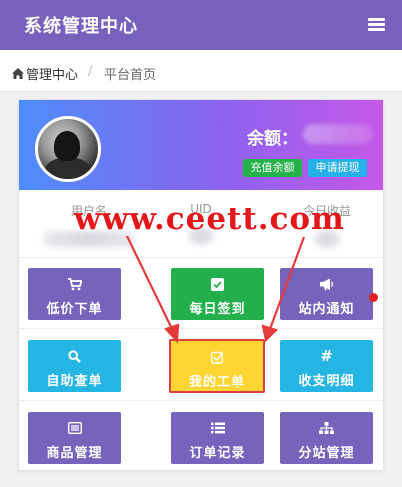 This screenshot has height=487, width=402. Describe the element at coordinates (74, 438) in the screenshot. I see `menu-product-manage: 商品管理` at that location.